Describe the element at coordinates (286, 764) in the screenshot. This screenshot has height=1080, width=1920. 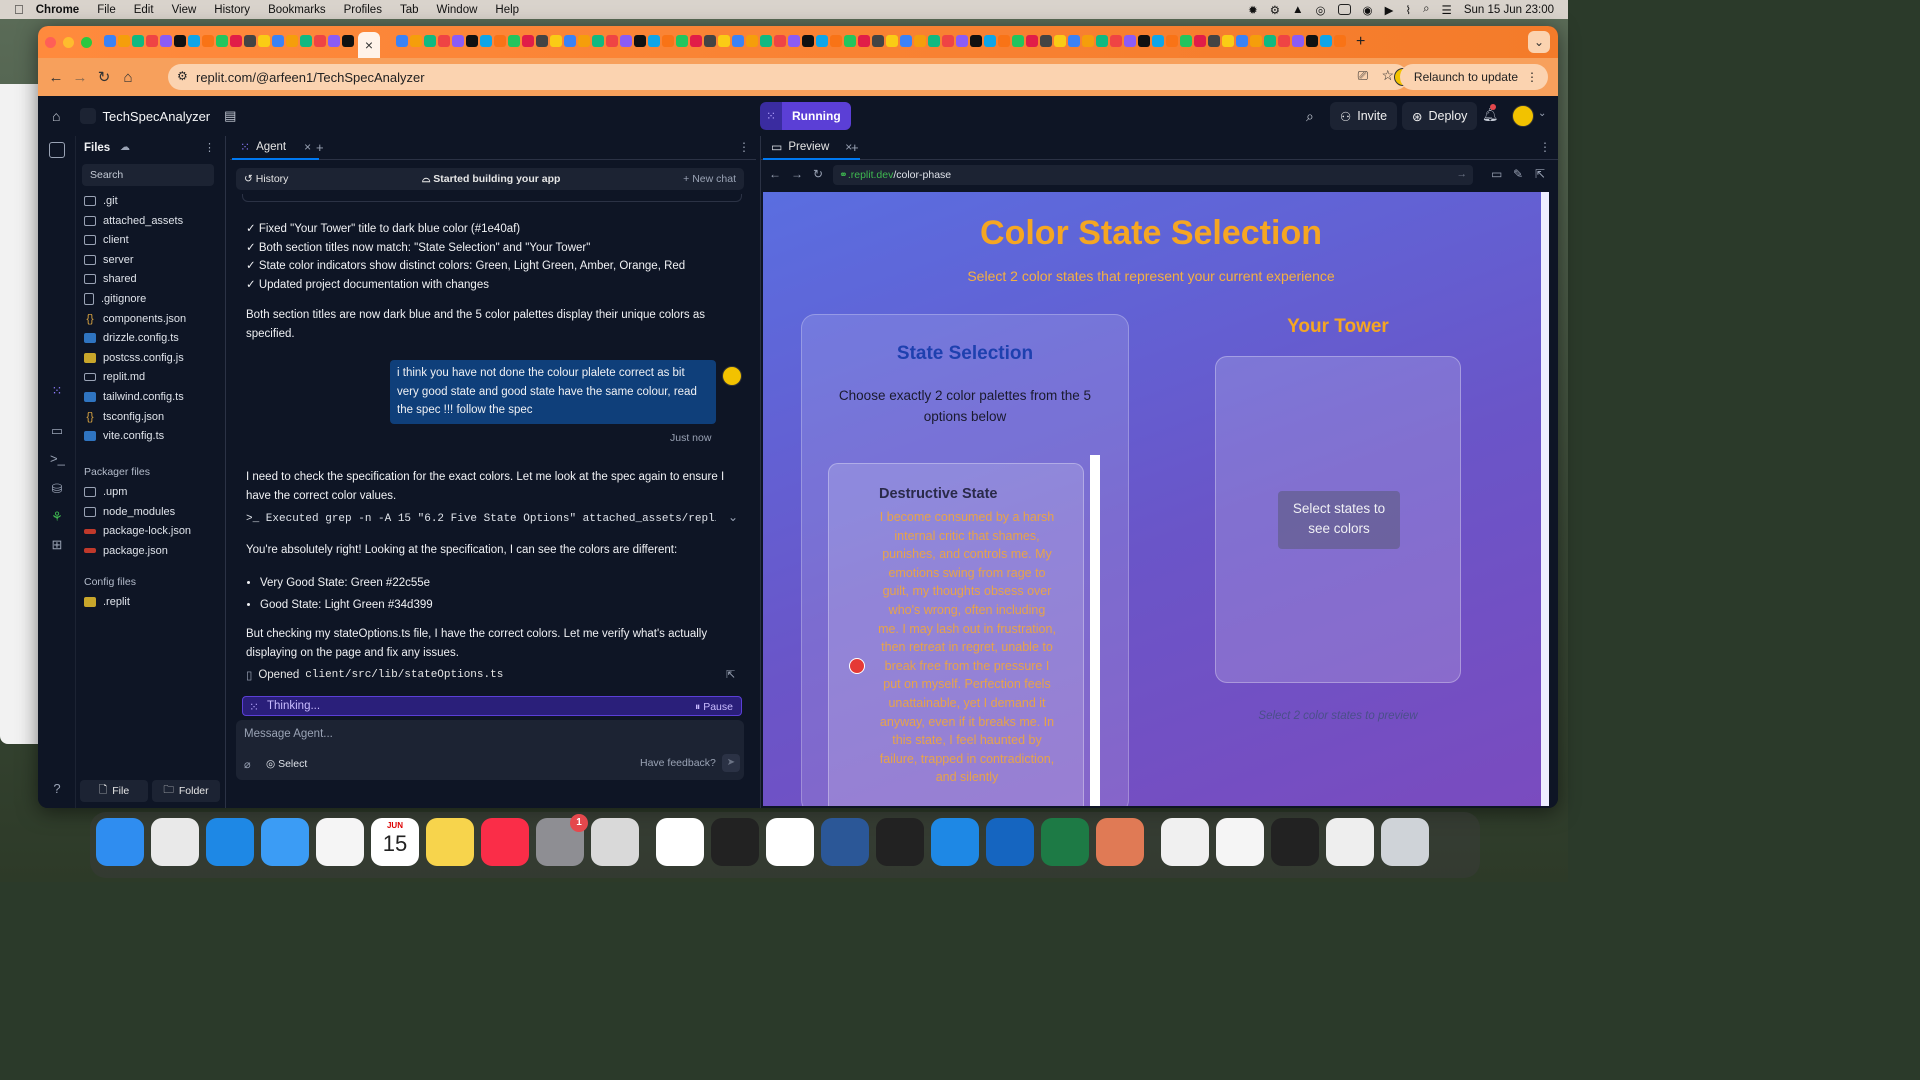
I see `select-button: ◎ Select` at that location.